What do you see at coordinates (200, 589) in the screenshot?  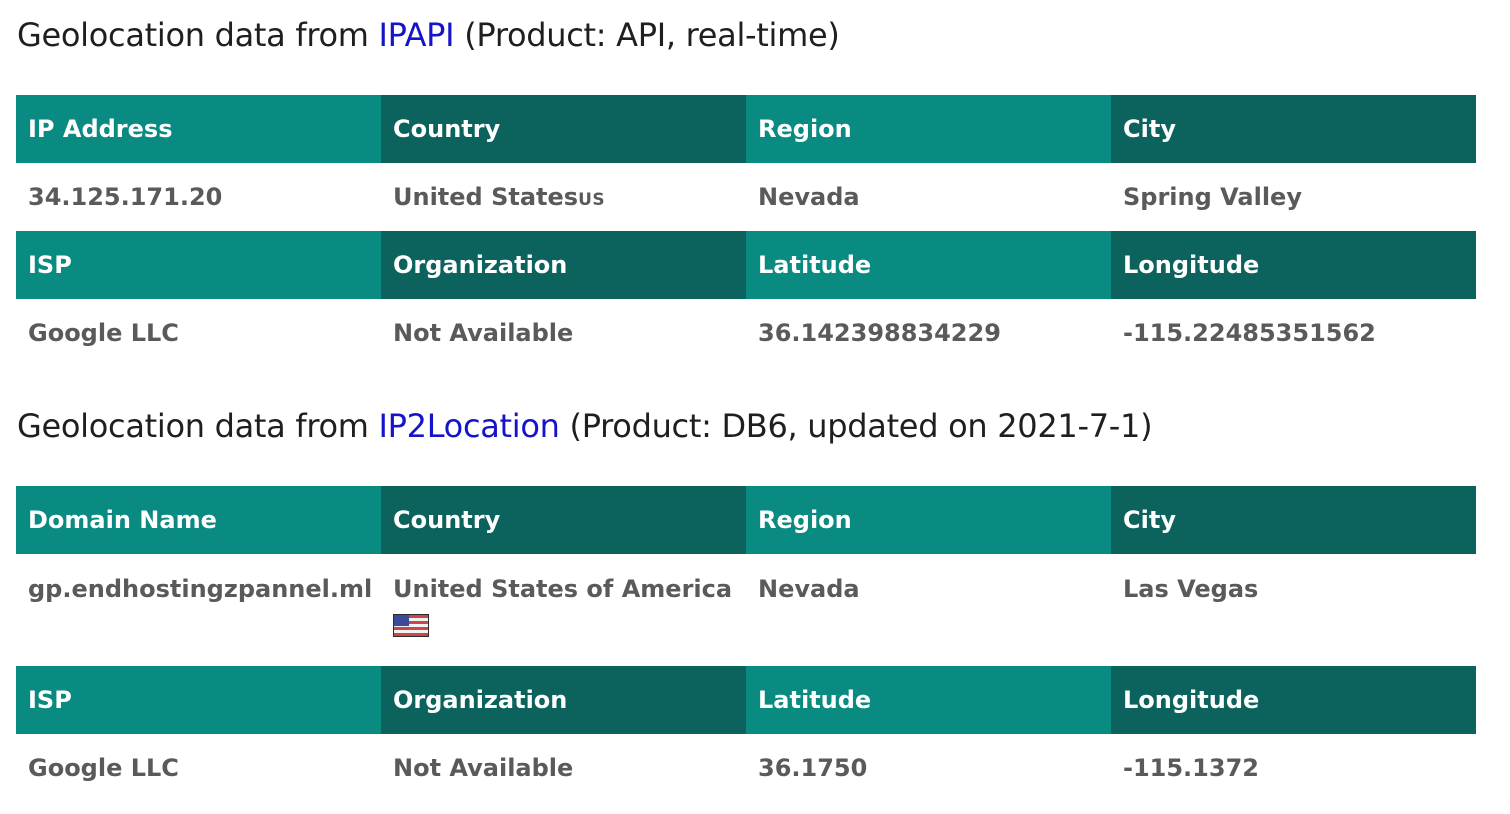 I see `value-domain-name: gp.endhostingzpannel.ml` at bounding box center [200, 589].